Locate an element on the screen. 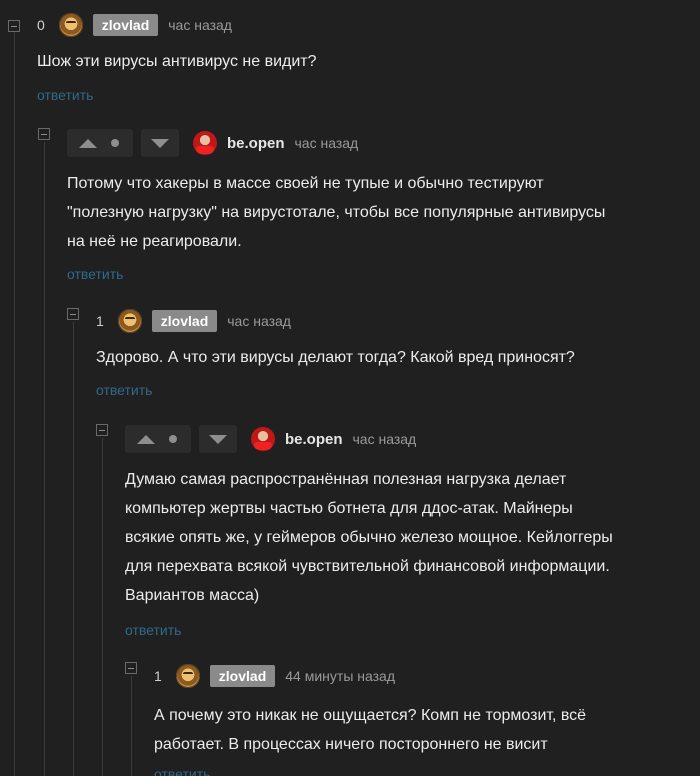 The height and width of the screenshot is (776, 700). comment-text-line: на неё не реагировали. is located at coordinates (154, 241).